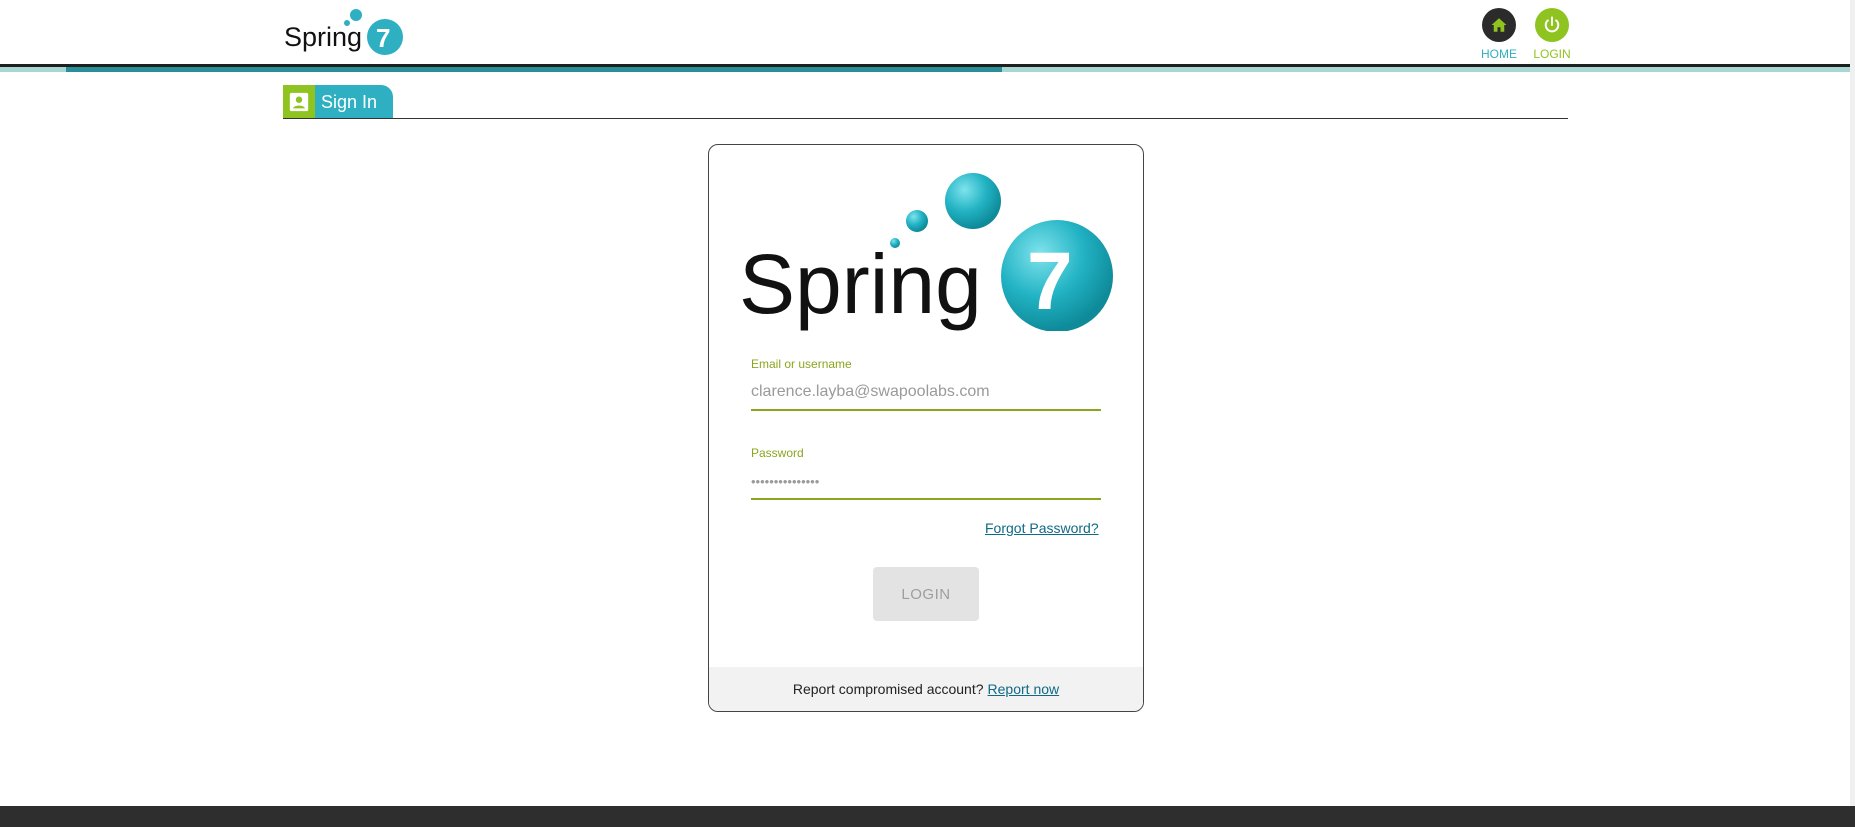 The image size is (1855, 827). I want to click on email-field-group: Email or username, so click(926, 384).